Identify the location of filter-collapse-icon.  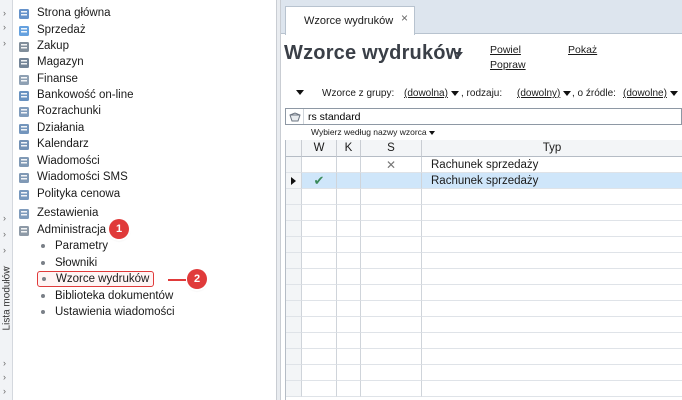
(300, 92).